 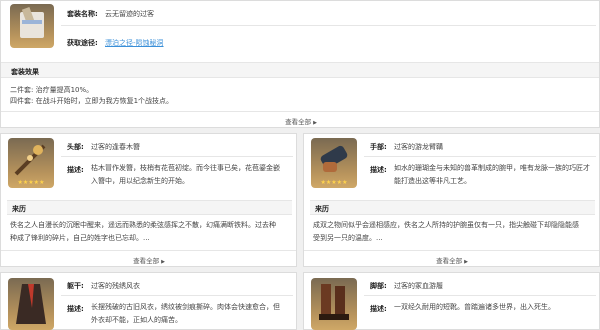 I want to click on set-name-label: 套装名称:, so click(x=82, y=14).